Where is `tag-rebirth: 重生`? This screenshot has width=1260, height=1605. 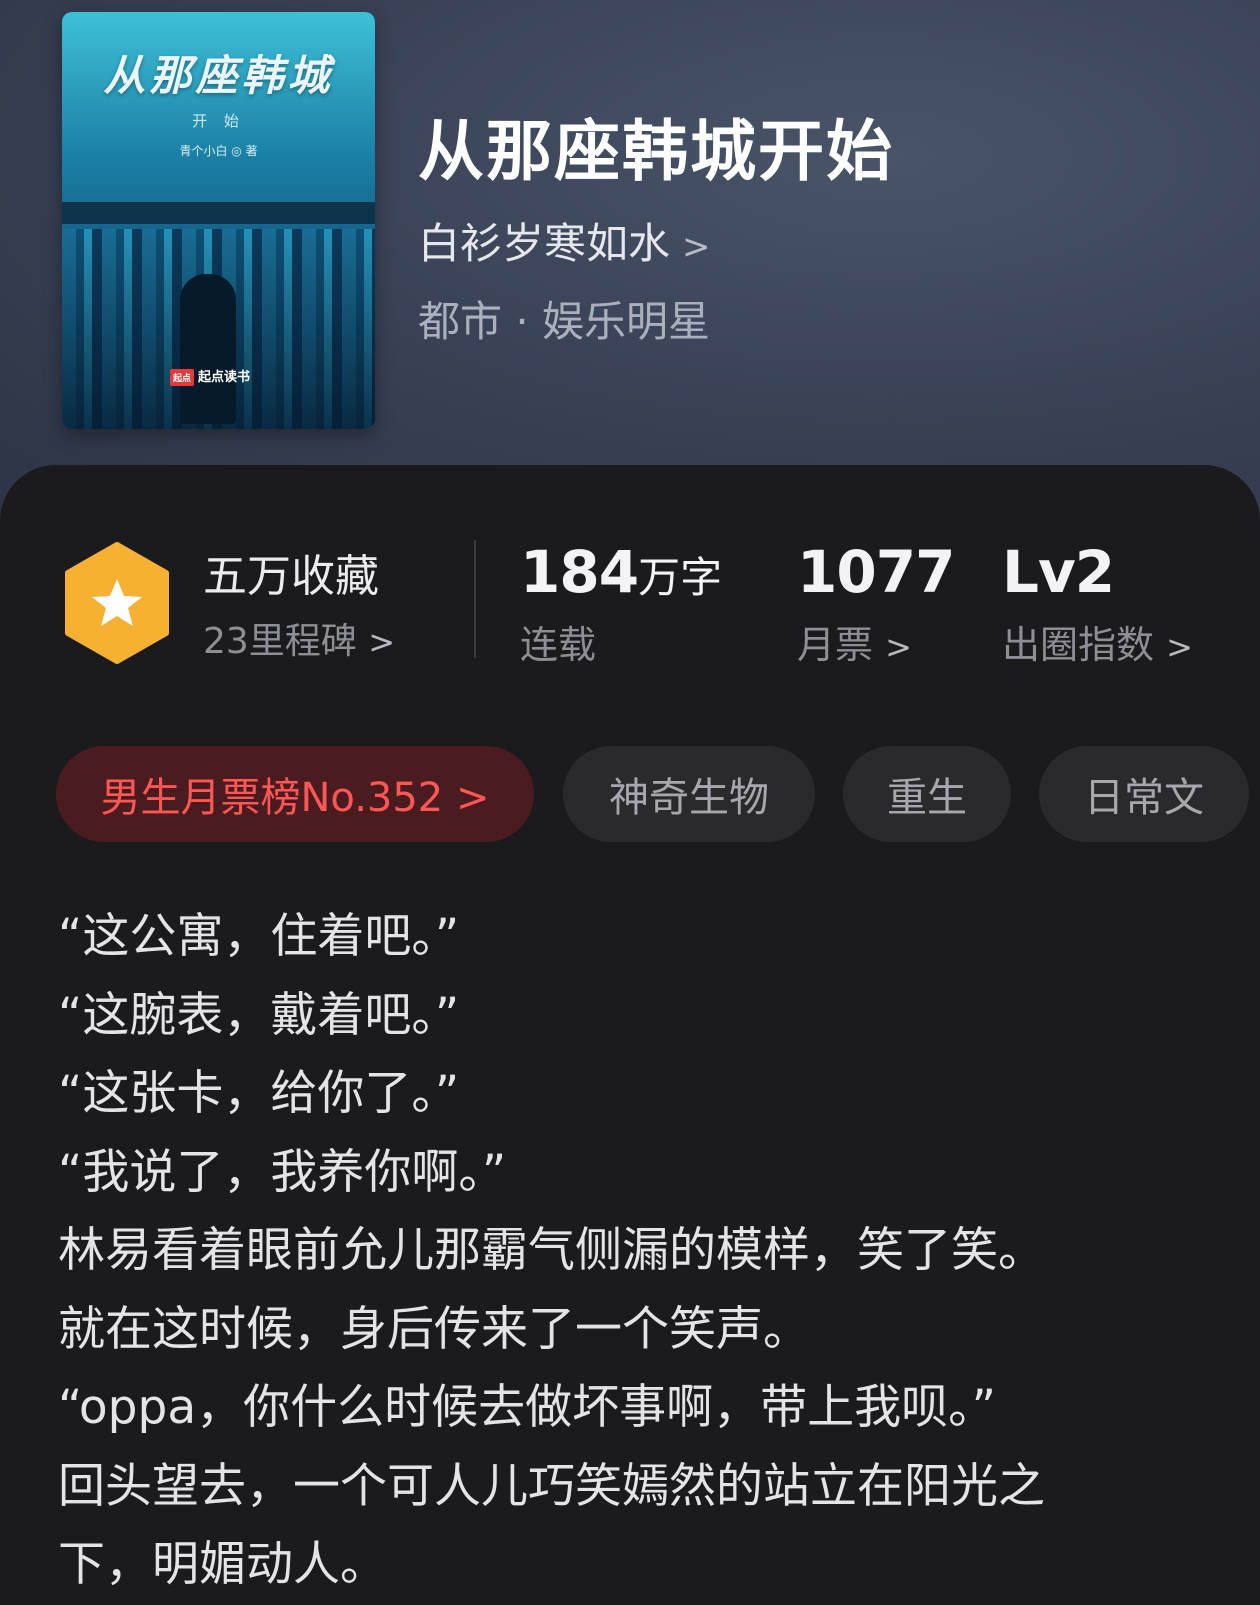
tag-rebirth: 重生 is located at coordinates (927, 794).